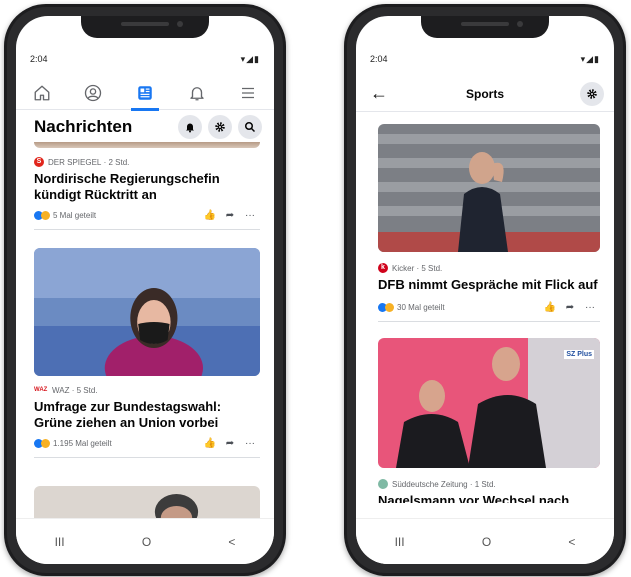 The image size is (631, 577). What do you see at coordinates (82, 443) in the screenshot?
I see `share-count: 1.195 Mal geteilt` at bounding box center [82, 443].